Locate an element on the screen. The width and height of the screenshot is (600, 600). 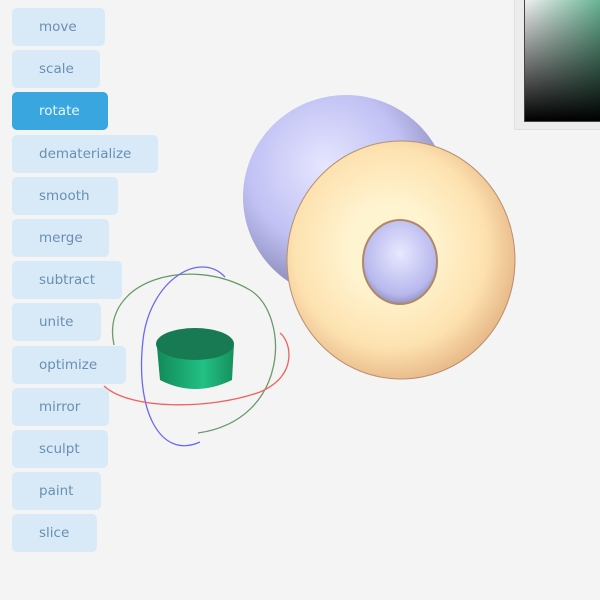
tool-mirror-button: mirror is located at coordinates (60, 407).